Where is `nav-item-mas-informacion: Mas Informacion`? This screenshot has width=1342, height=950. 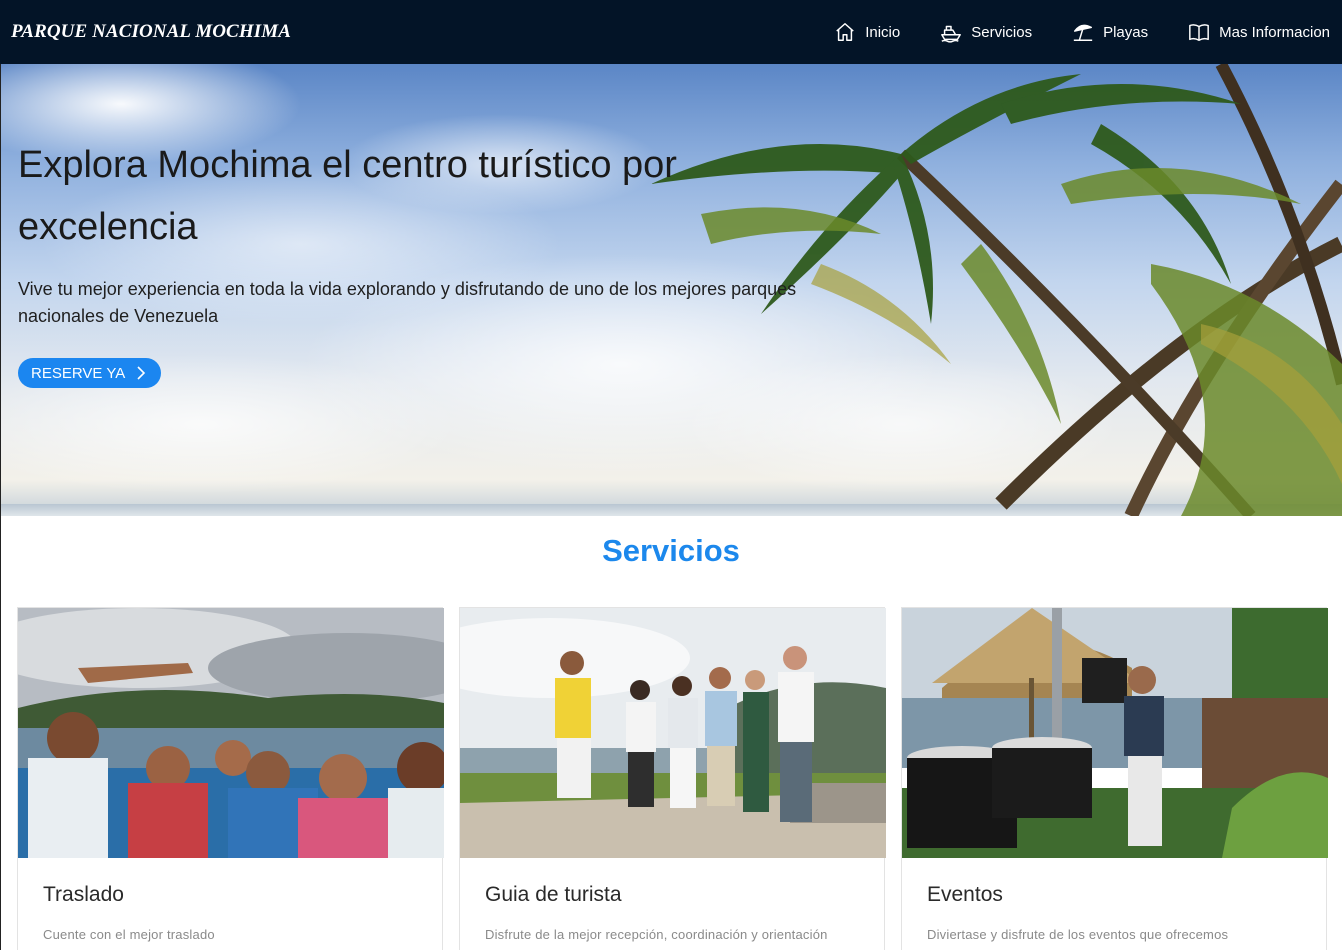
nav-item-mas-informacion: Mas Informacion is located at coordinates (1259, 32).